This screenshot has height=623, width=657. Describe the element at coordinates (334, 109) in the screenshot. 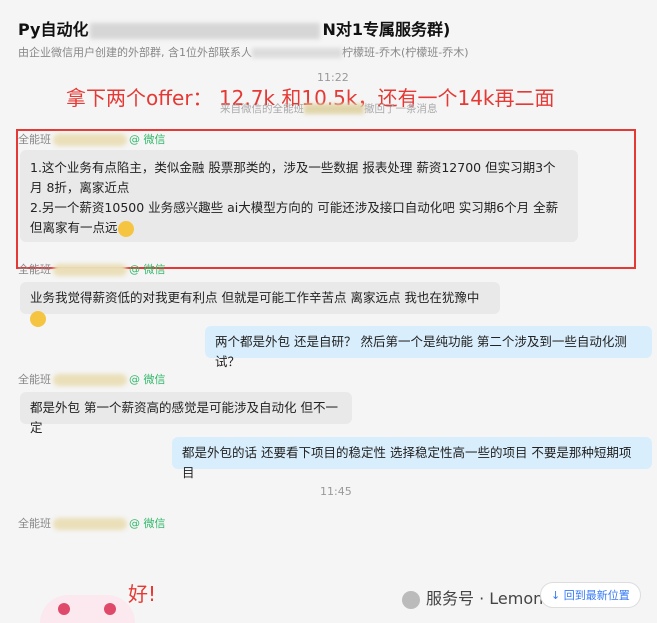

I see `redacted-name` at that location.